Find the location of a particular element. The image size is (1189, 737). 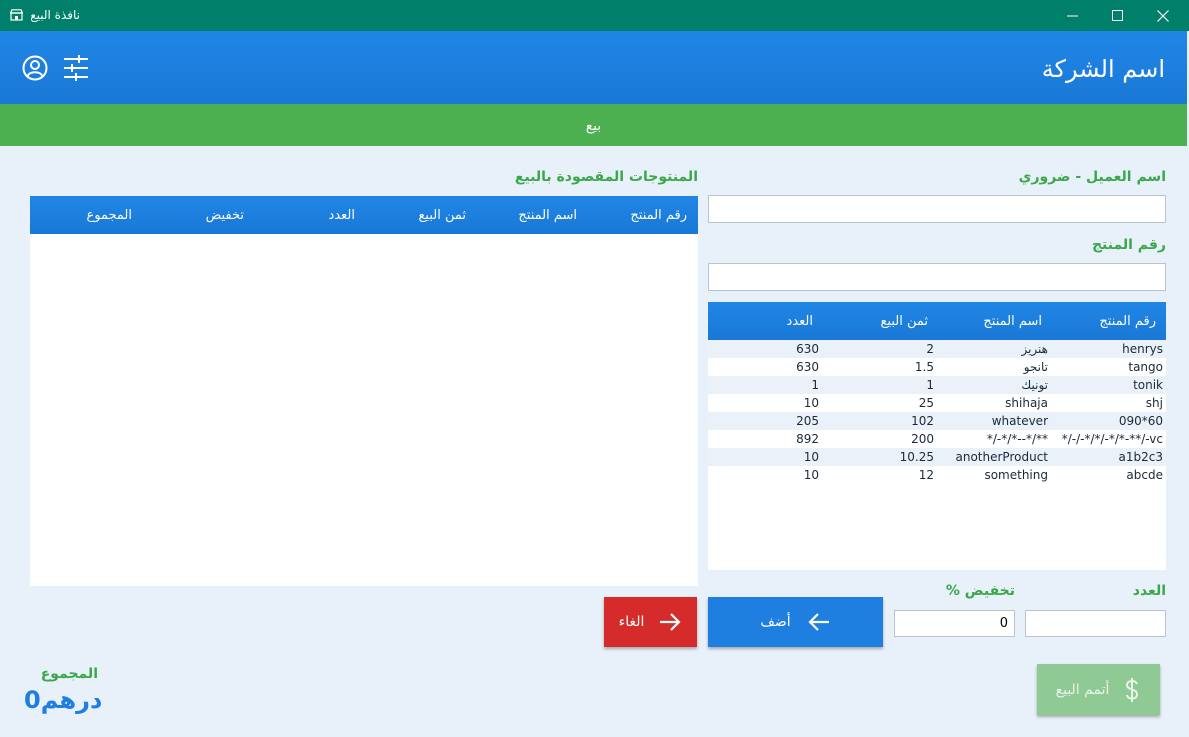

close-button is located at coordinates (1163, 15).